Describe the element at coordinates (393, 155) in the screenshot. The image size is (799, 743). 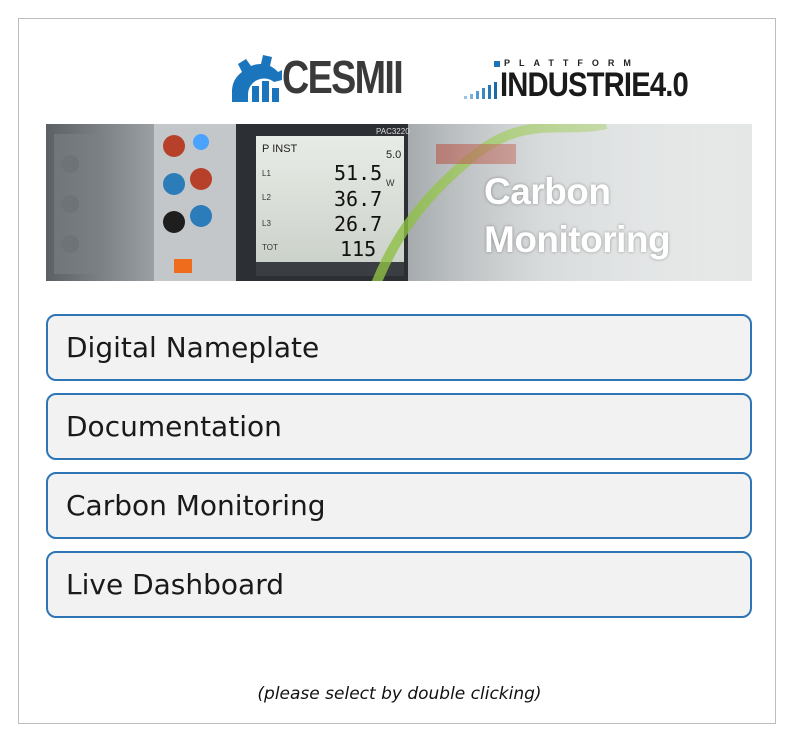
I see `meter-header-right: 5.0` at that location.